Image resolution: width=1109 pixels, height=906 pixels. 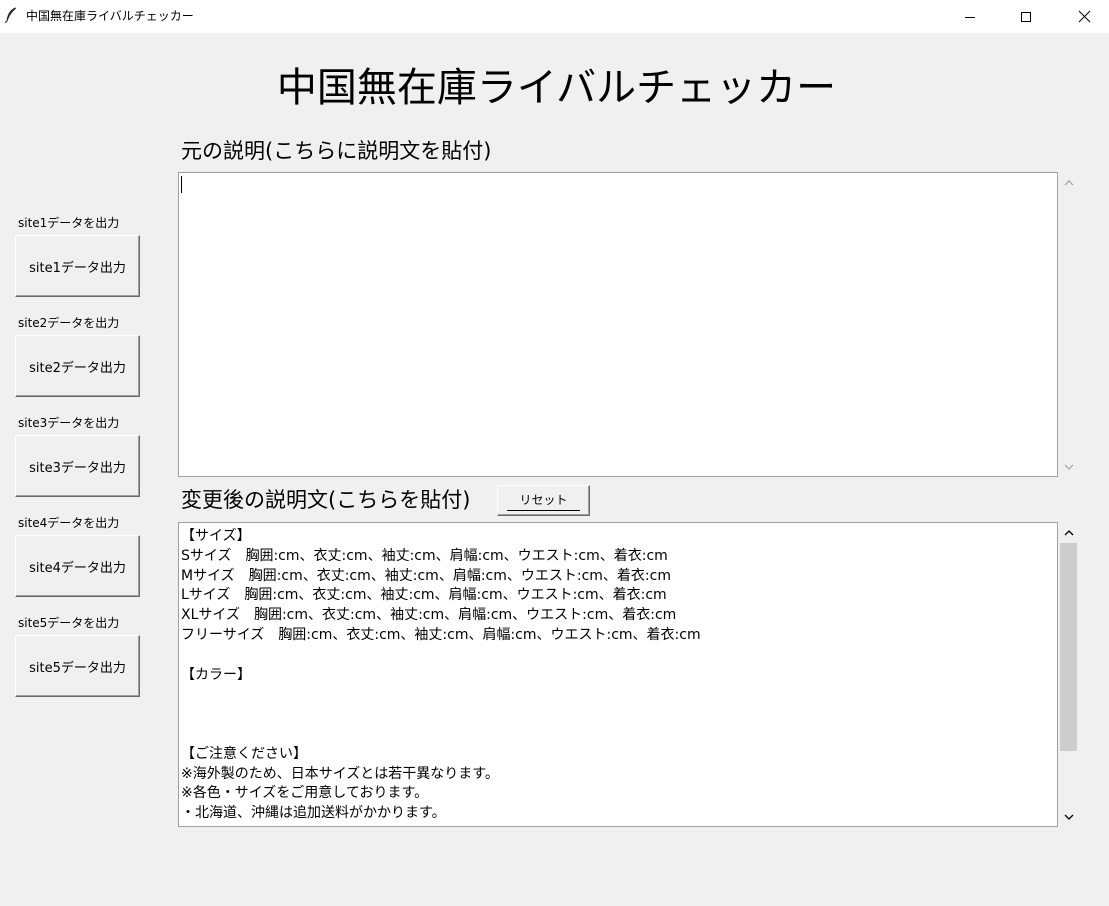 I want to click on description-line: 【カラー】, so click(x=216, y=674).